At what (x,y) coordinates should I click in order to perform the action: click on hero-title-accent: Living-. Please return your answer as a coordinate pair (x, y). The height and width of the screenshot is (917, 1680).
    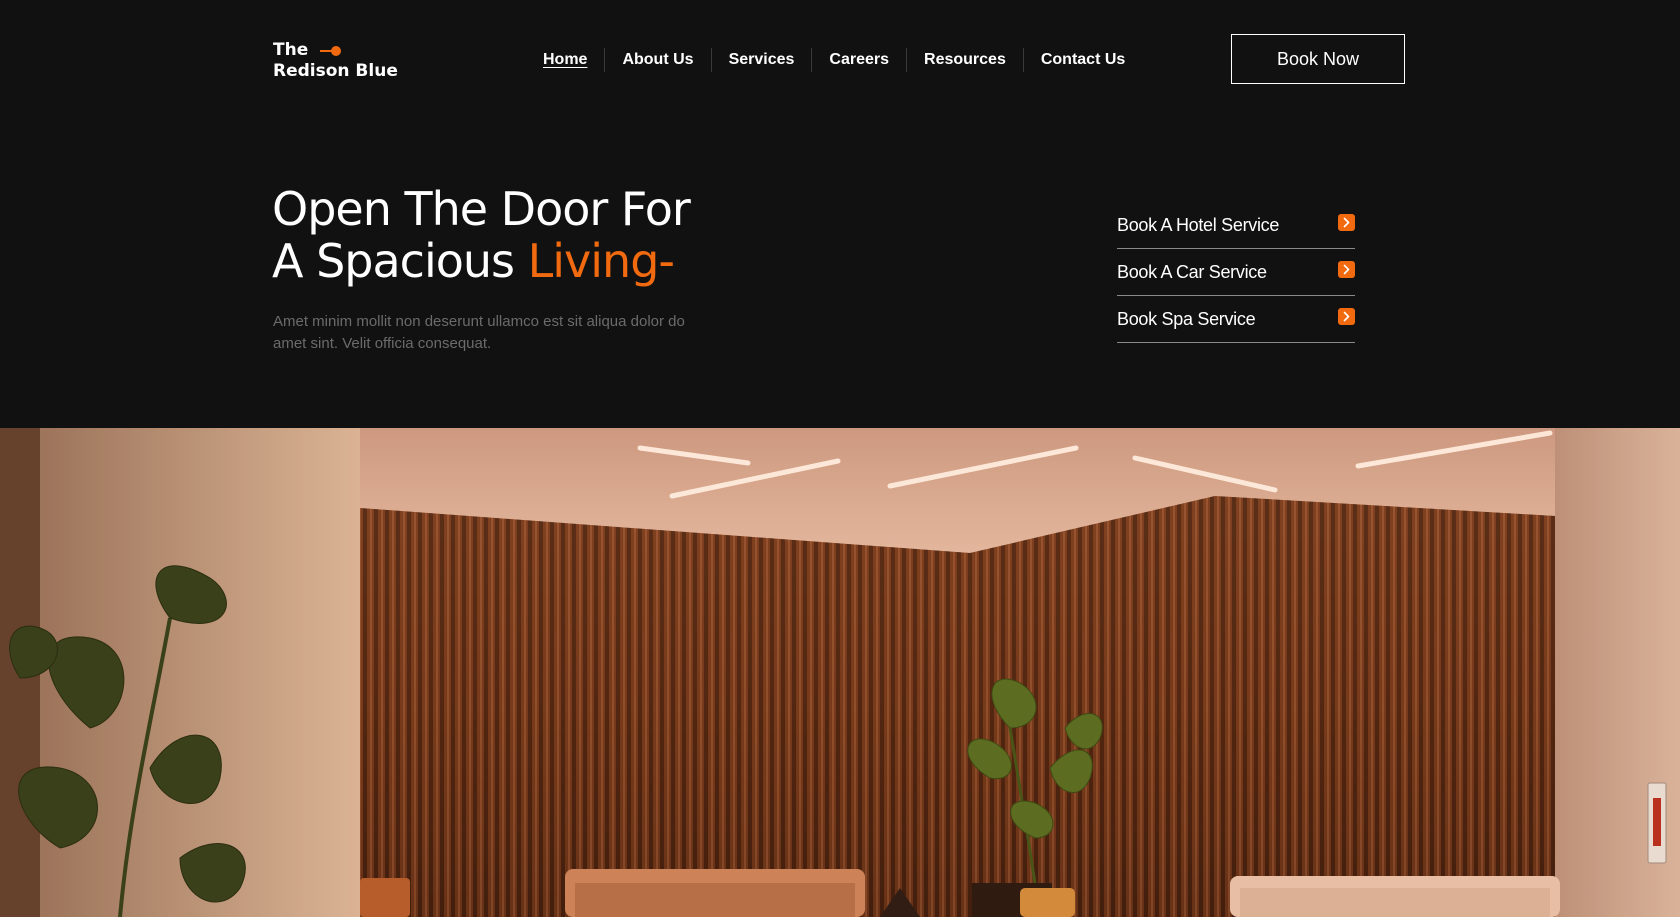
    Looking at the image, I should click on (601, 261).